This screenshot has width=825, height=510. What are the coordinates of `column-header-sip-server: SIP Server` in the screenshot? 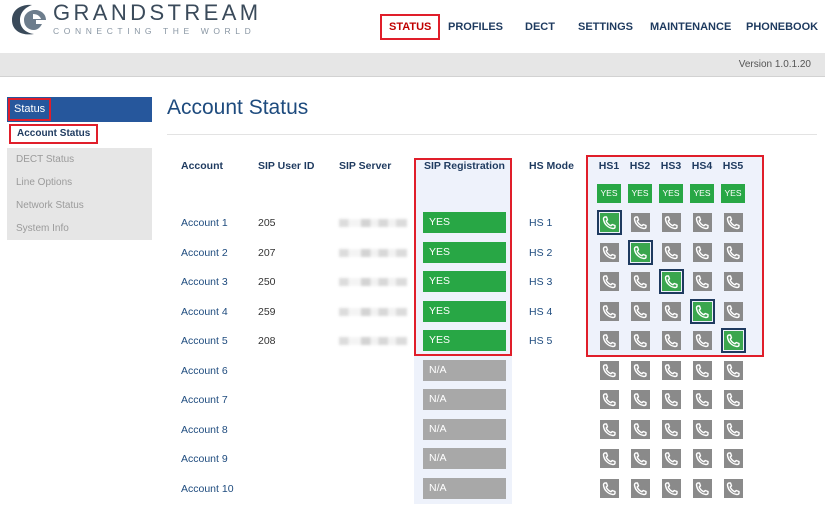 It's located at (365, 166).